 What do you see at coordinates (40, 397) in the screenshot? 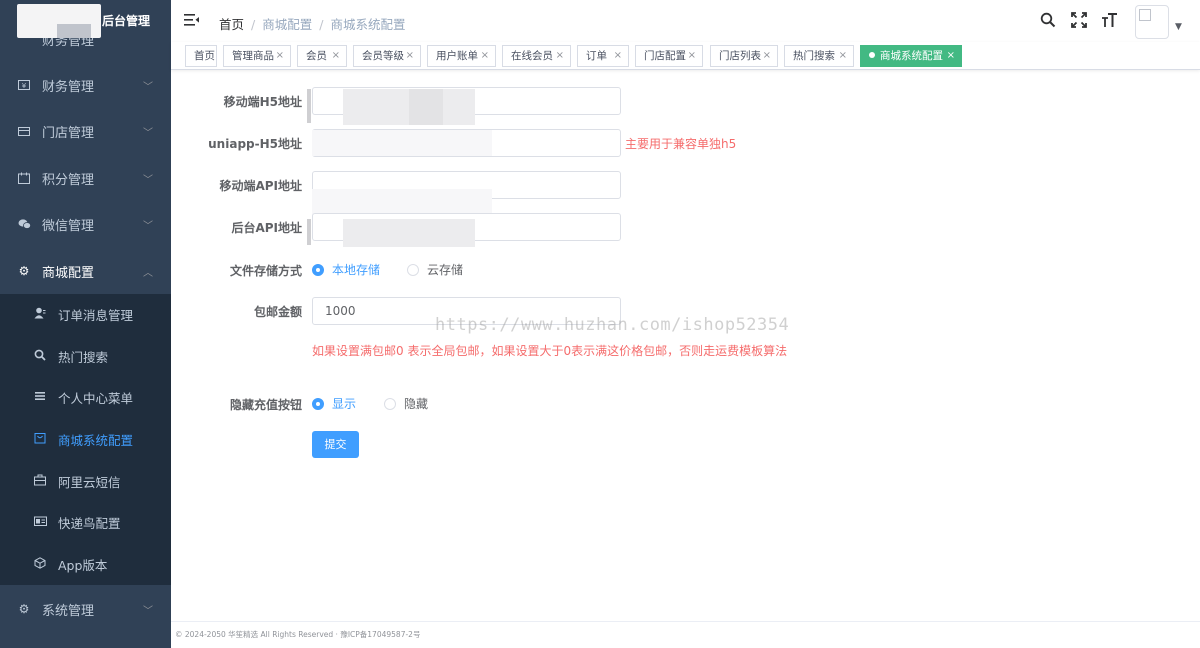
I see `list-icon` at bounding box center [40, 397].